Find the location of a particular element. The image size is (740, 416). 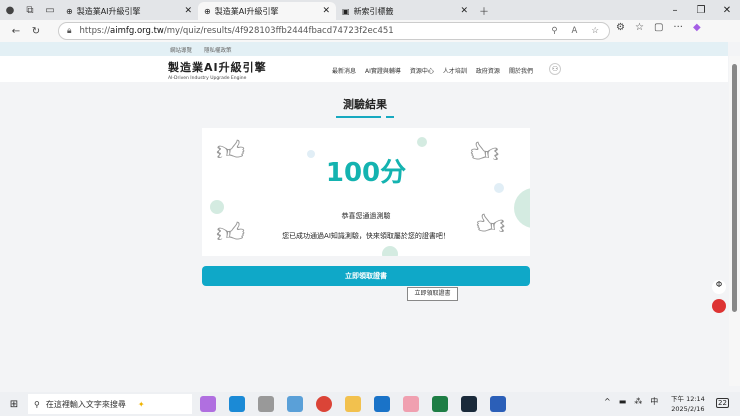

top-utility-bar: 網站導覽 隱私權政策 is located at coordinates (364, 49).